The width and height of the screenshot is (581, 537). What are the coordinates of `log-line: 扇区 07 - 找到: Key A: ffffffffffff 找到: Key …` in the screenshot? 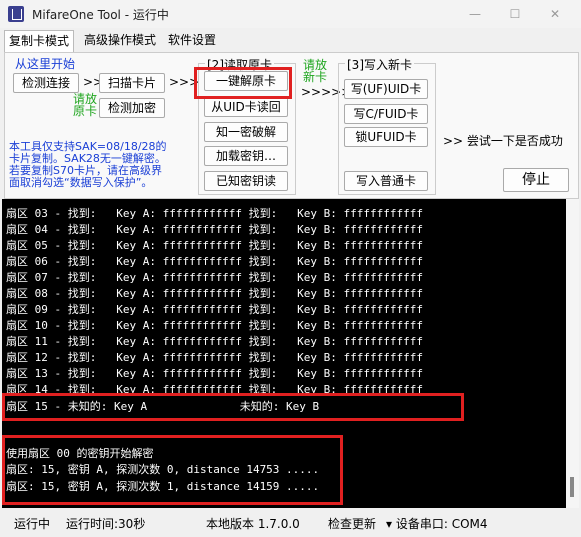 It's located at (214, 277).